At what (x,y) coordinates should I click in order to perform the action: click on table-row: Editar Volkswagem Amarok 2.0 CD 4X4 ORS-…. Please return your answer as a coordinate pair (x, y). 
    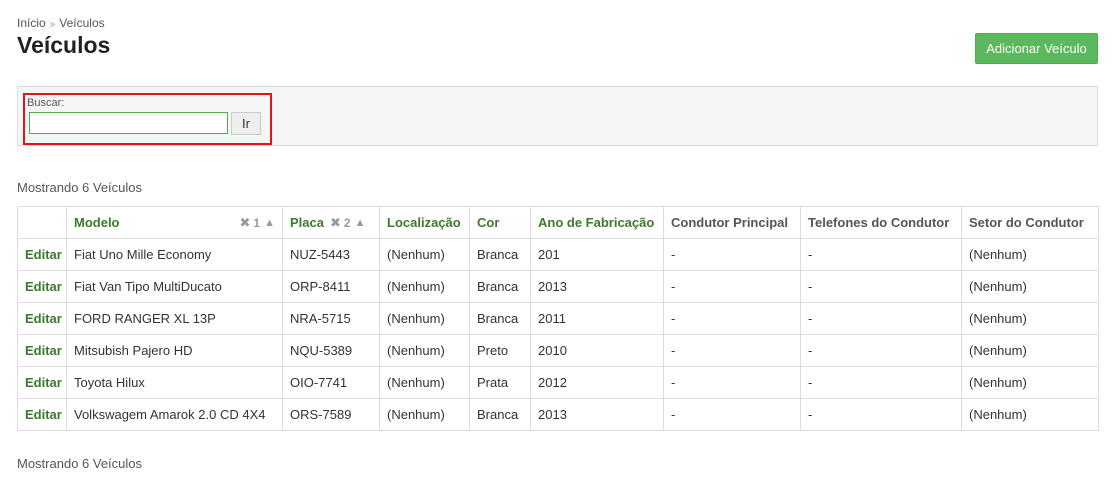
    Looking at the image, I should click on (558, 414).